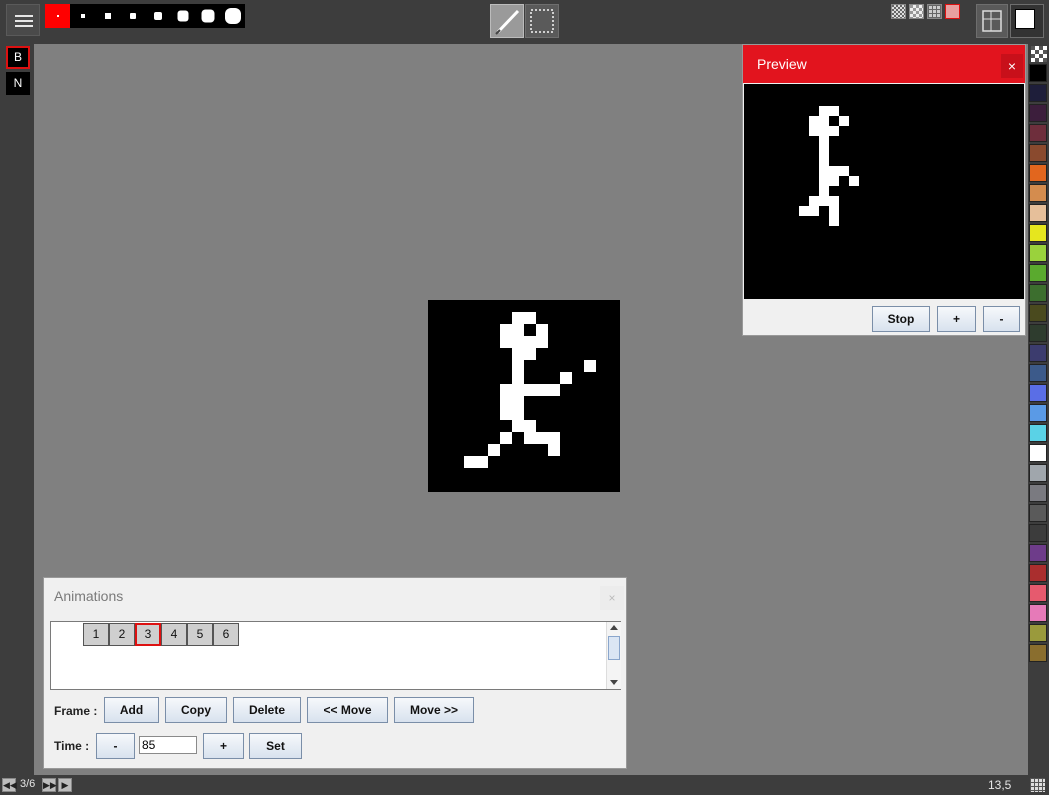 The image size is (1049, 795). I want to click on time-input, so click(168, 745).